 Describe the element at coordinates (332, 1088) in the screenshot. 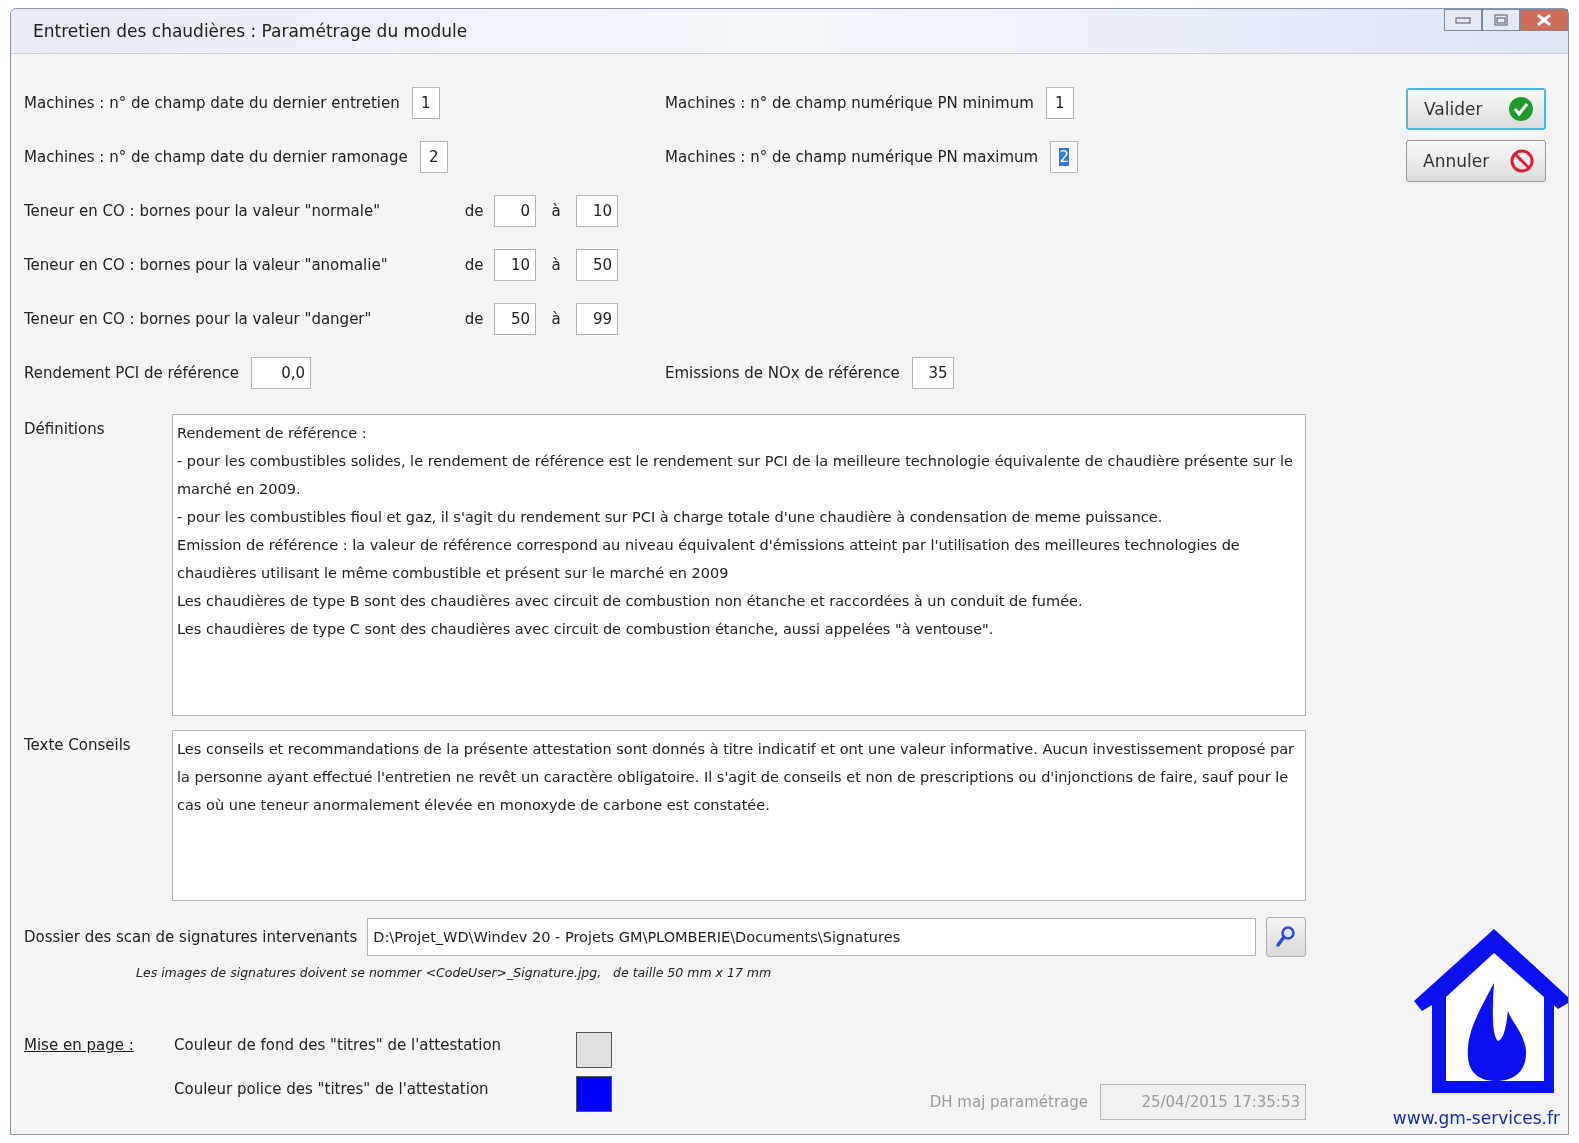

I see `color-label: Couleur police des "titres" de l'attestation` at that location.